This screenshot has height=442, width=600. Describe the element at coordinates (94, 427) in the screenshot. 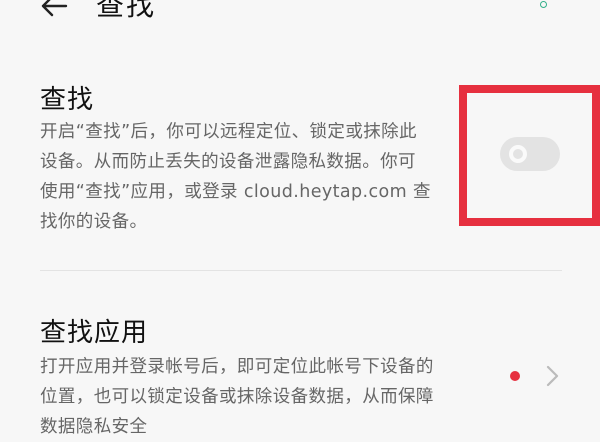

I see `description-line: 数据隐私安全` at that location.